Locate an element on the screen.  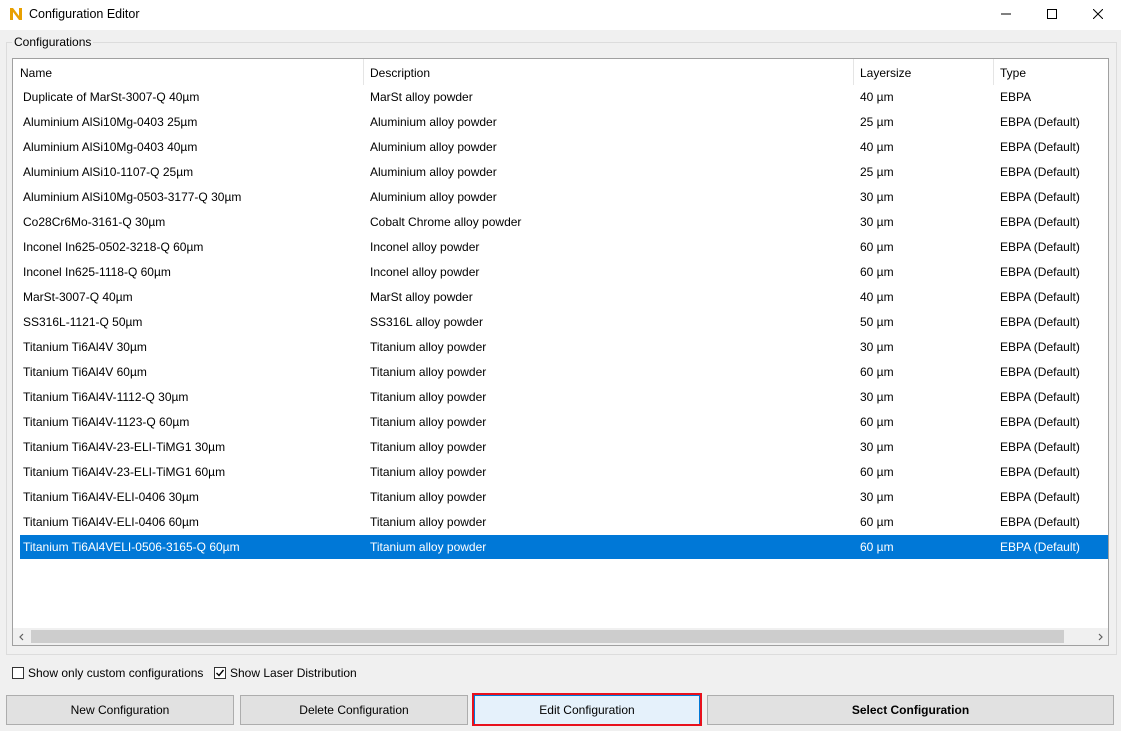
select-configuration-label: Select Configuration is located at coordinates (910, 710).